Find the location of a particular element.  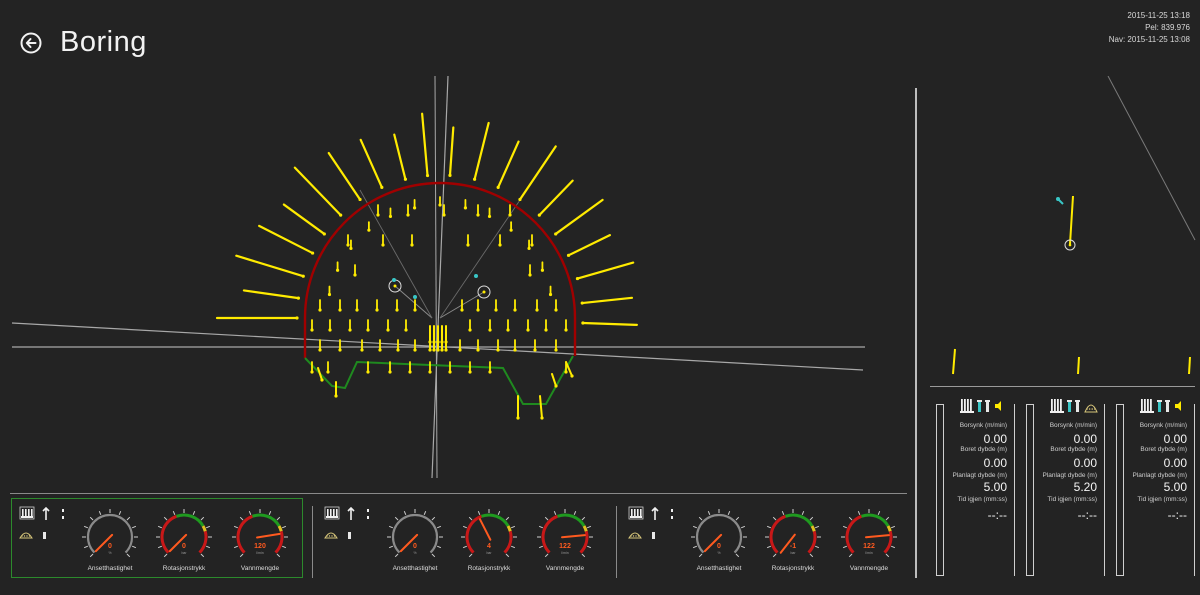

gauge-unit: bar is located at coordinates (793, 553).